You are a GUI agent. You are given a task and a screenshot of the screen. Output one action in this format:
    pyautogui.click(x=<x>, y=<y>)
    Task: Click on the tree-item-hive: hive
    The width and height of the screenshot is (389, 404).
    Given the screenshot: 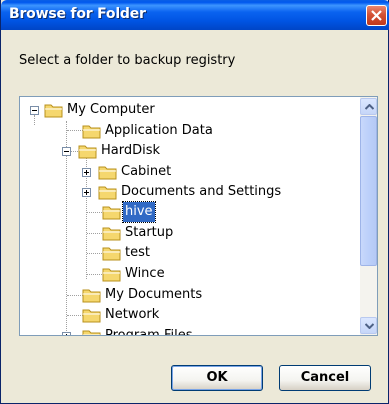 What is the action you would take?
    pyautogui.click(x=170, y=212)
    